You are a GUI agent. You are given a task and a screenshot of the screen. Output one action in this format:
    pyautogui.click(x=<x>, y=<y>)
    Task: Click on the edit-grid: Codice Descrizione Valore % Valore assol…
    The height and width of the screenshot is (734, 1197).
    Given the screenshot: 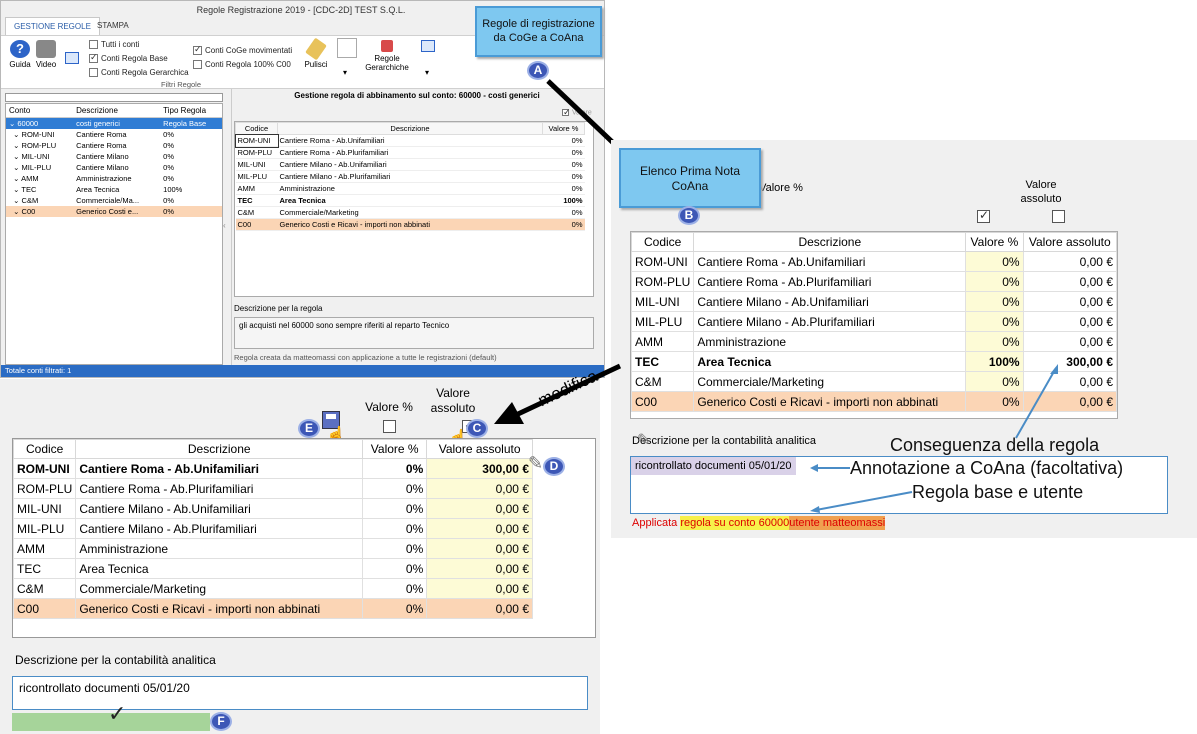 What is the action you would take?
    pyautogui.click(x=304, y=538)
    